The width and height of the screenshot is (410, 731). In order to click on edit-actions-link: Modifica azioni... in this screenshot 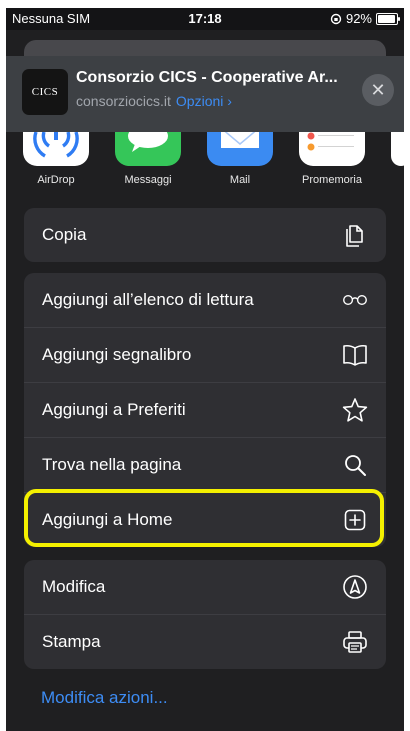, I will do `click(104, 698)`.